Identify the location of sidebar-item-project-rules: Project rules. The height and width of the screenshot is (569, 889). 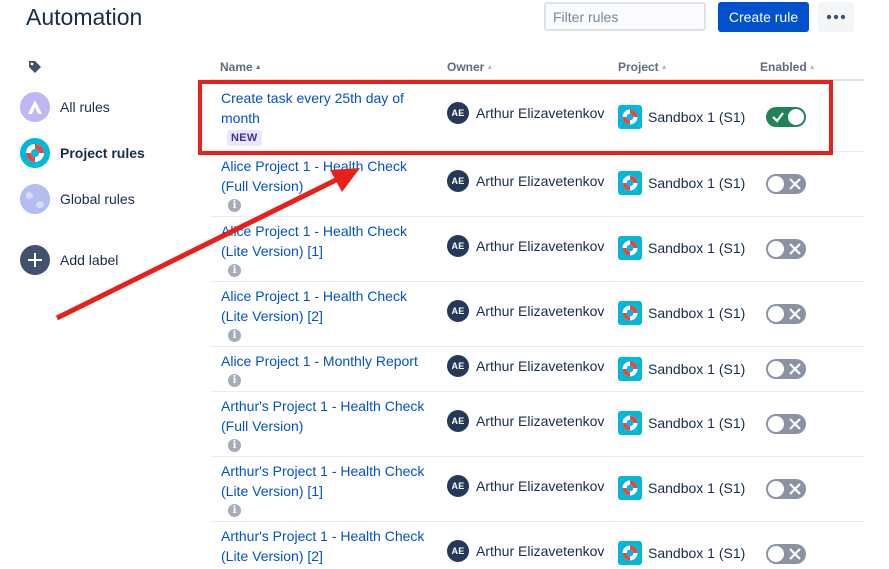
(82, 153).